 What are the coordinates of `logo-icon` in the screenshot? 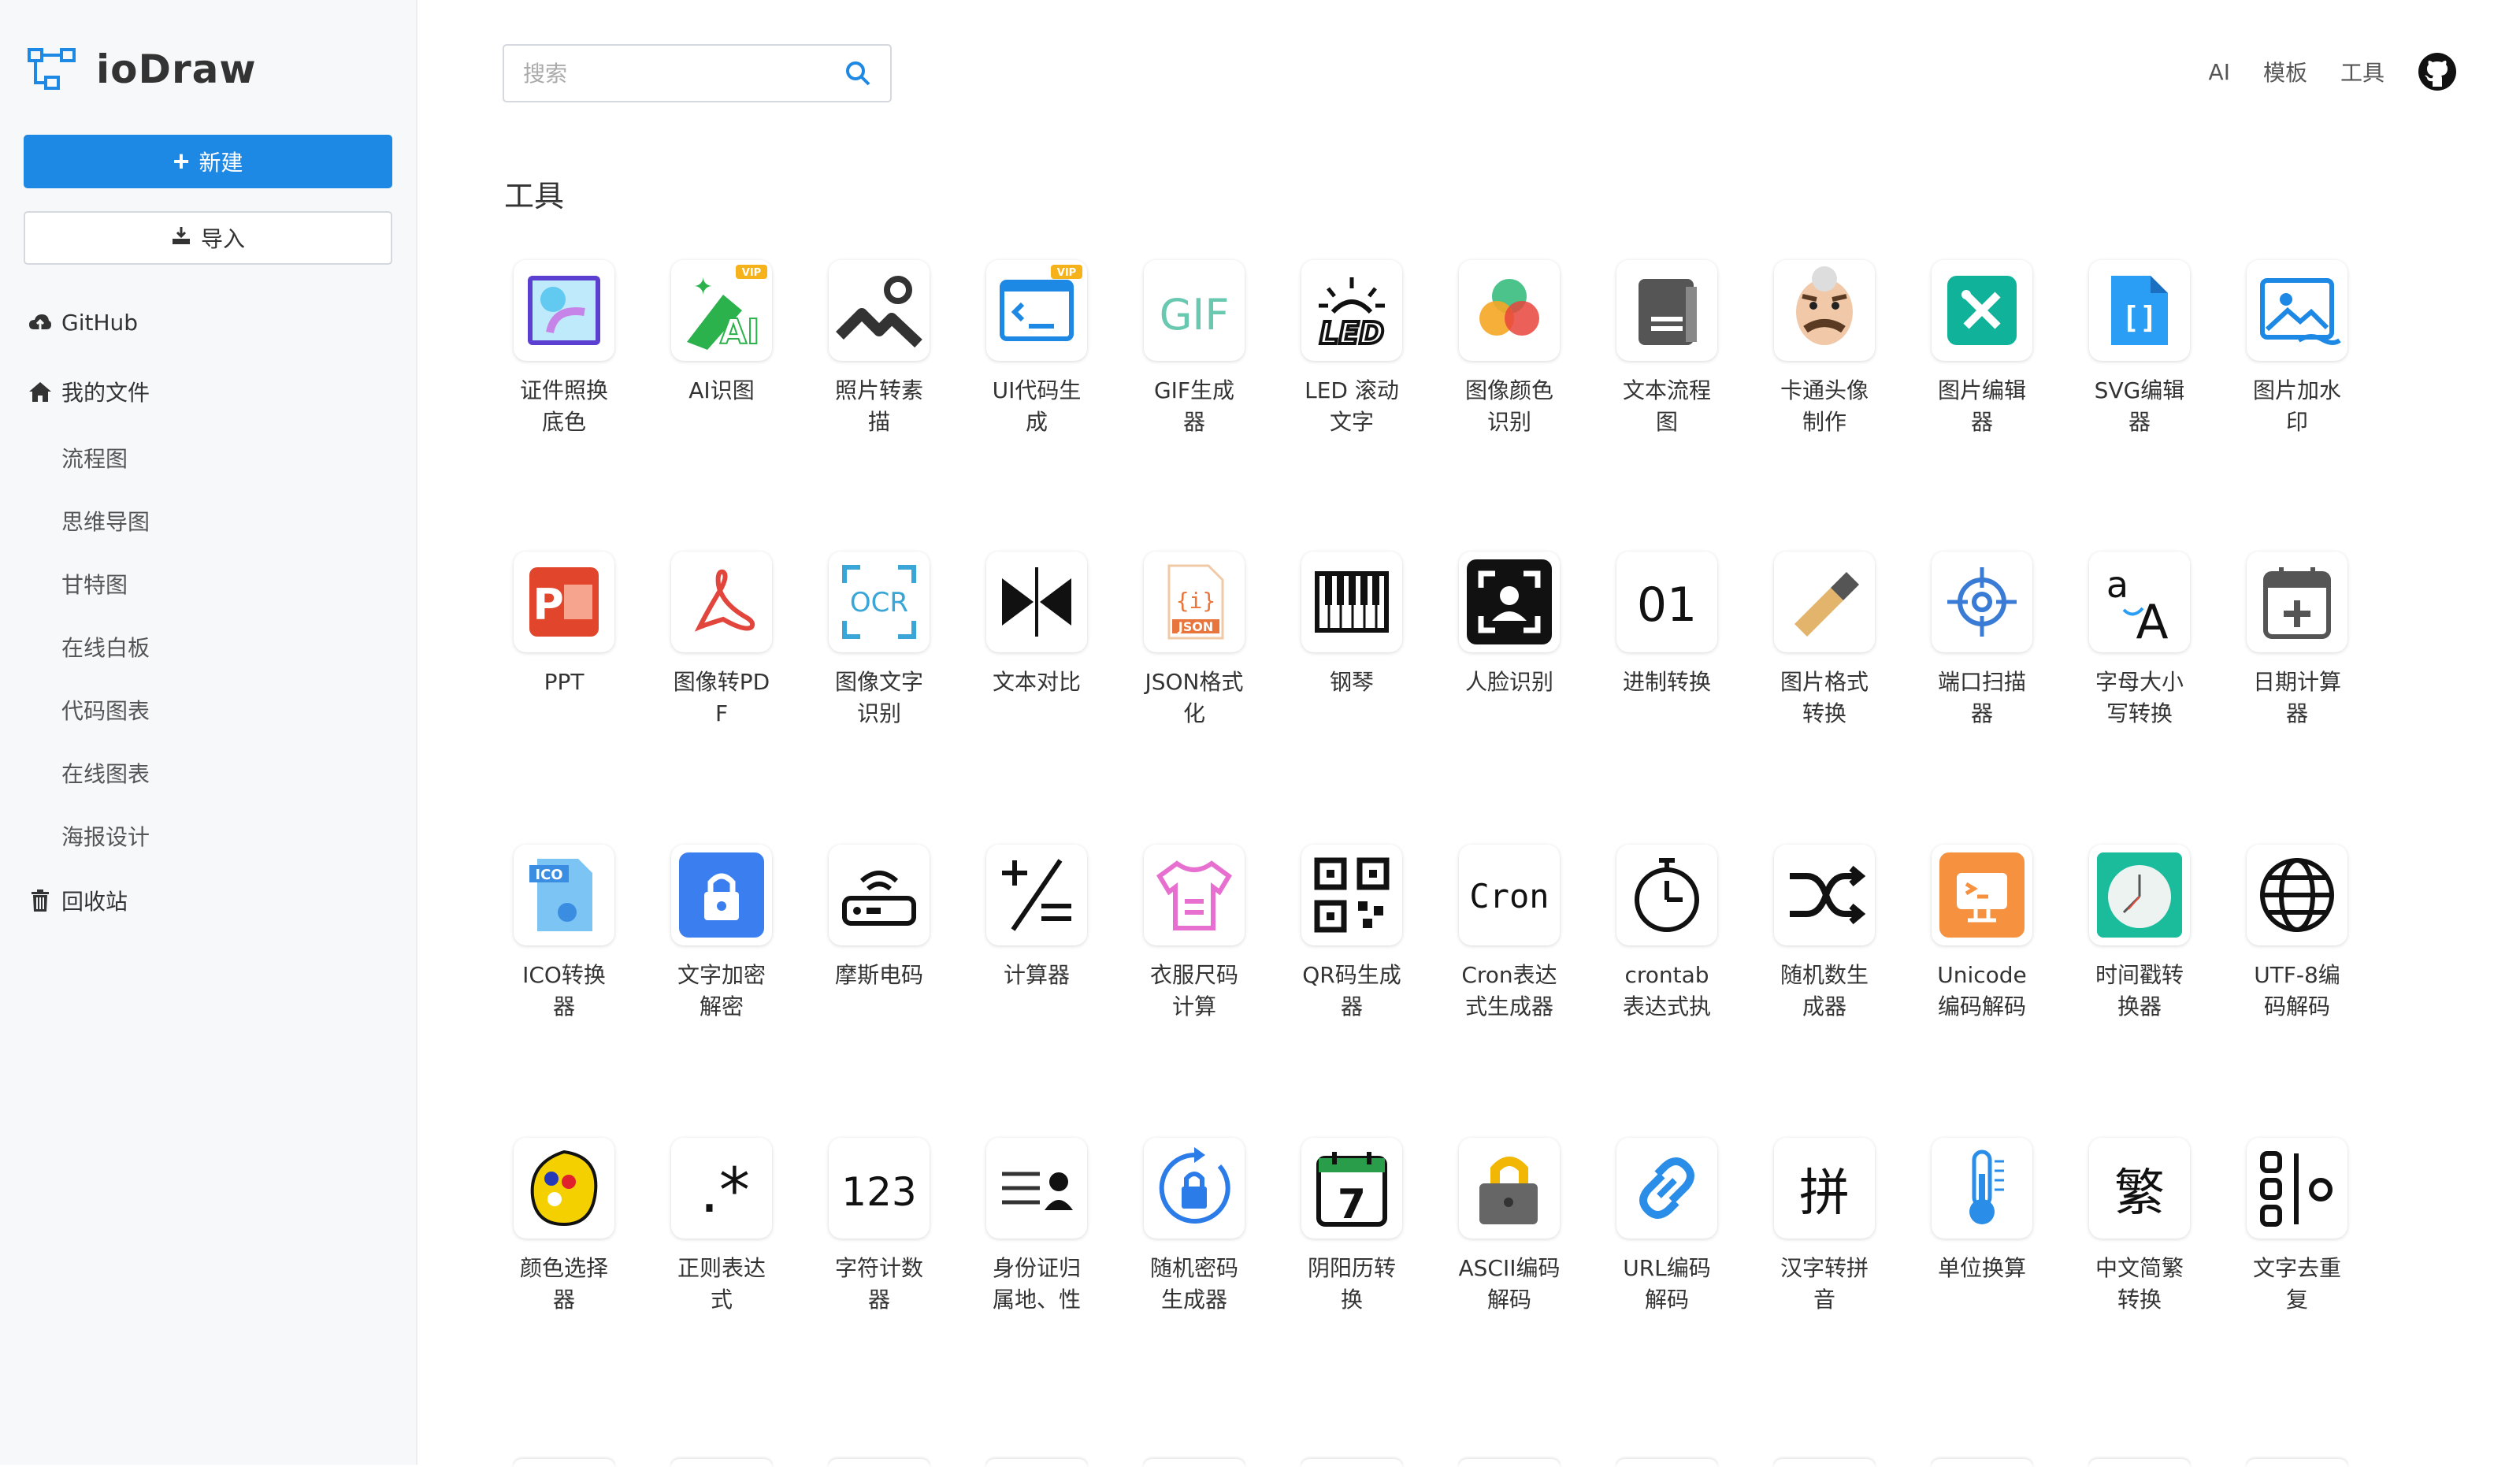 It's located at (52, 69).